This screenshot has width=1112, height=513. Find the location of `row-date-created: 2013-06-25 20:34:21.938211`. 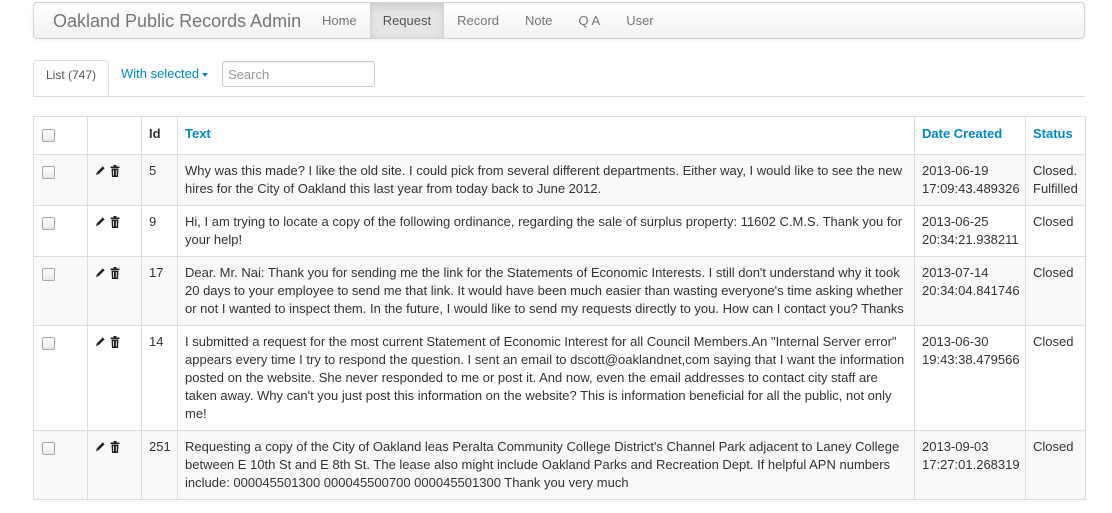

row-date-created: 2013-06-25 20:34:21.938211 is located at coordinates (970, 231).